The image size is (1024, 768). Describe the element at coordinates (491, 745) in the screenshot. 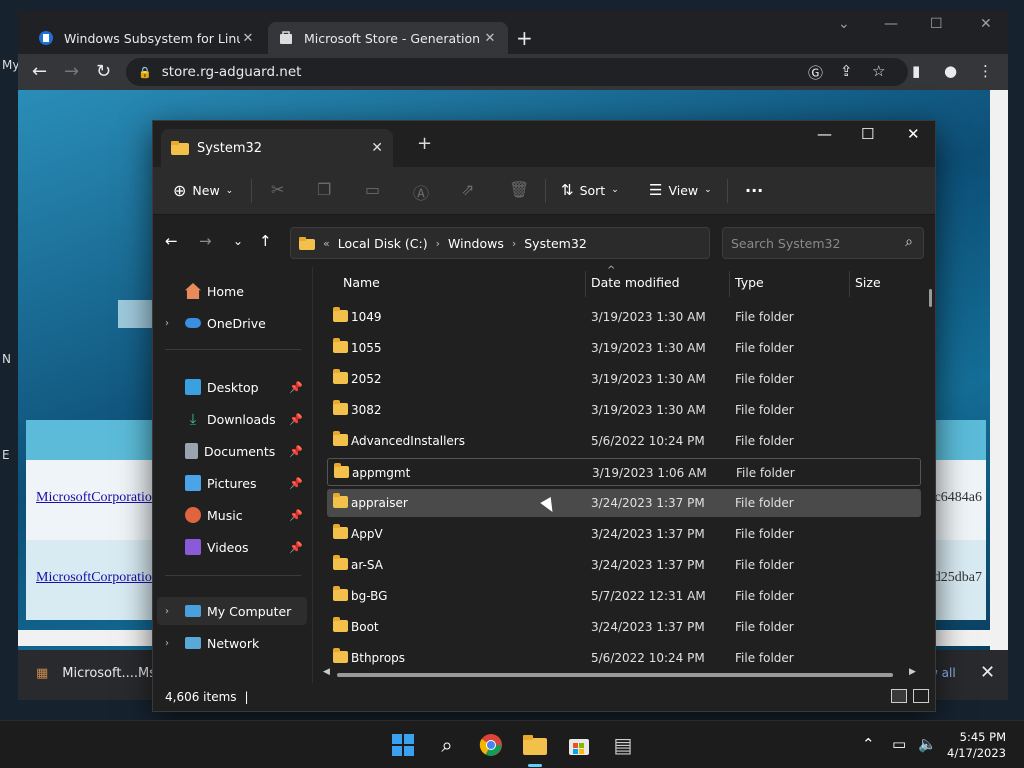

I see `chrome-app-icon` at that location.